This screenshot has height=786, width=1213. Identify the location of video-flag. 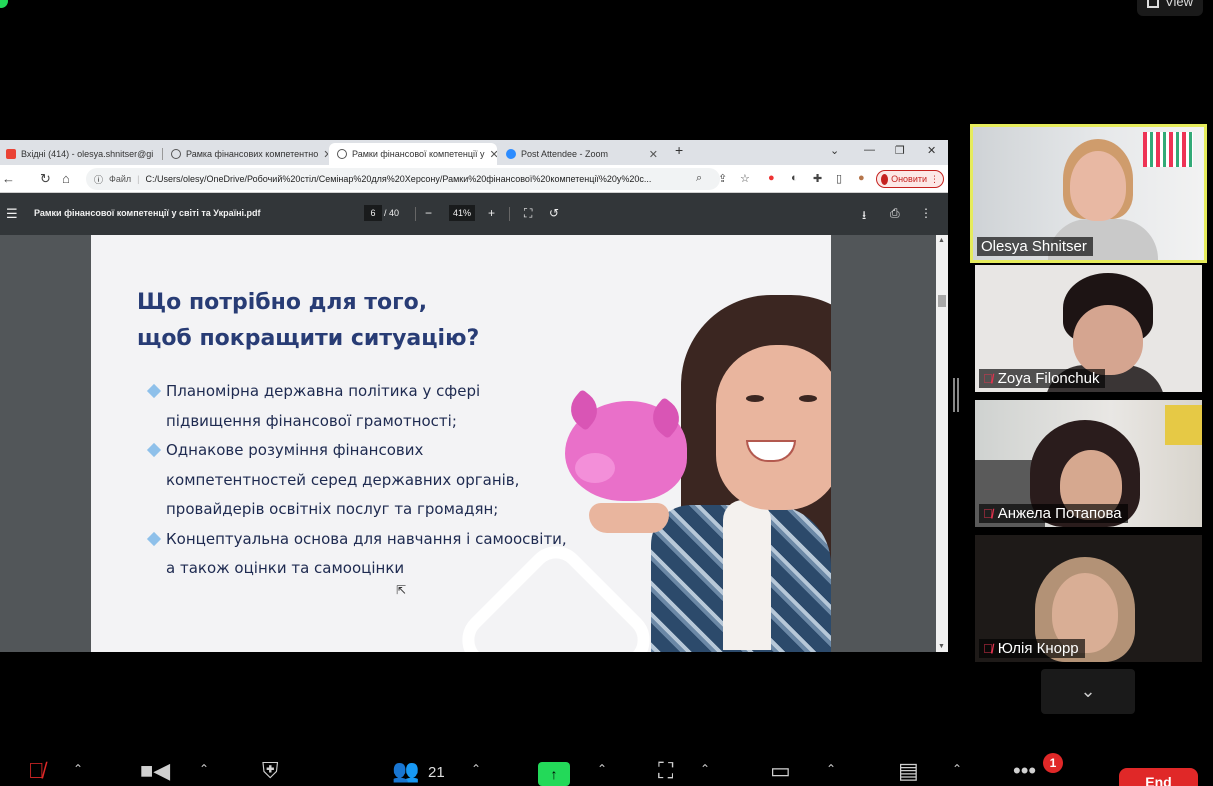
(1183, 425).